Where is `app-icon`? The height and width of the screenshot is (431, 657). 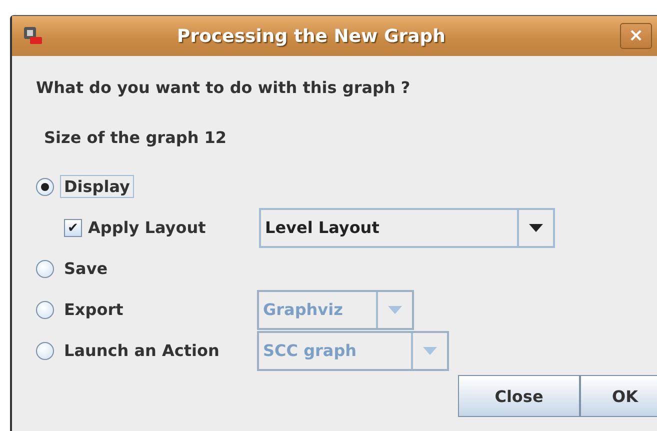
app-icon is located at coordinates (33, 36).